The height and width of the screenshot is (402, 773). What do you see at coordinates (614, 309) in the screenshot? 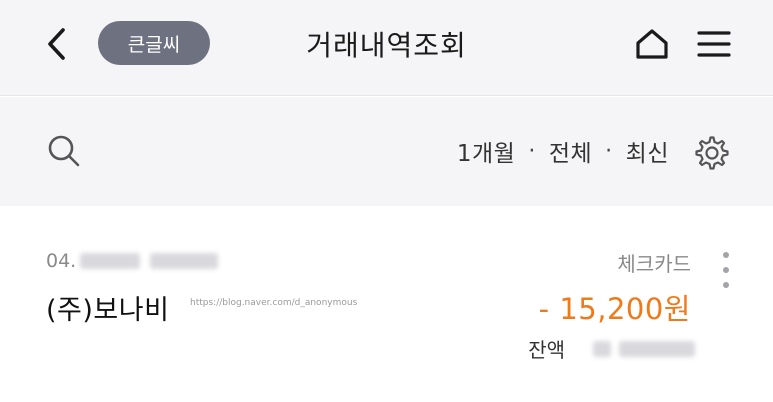
I see `transaction-amount: - 15,200원` at bounding box center [614, 309].